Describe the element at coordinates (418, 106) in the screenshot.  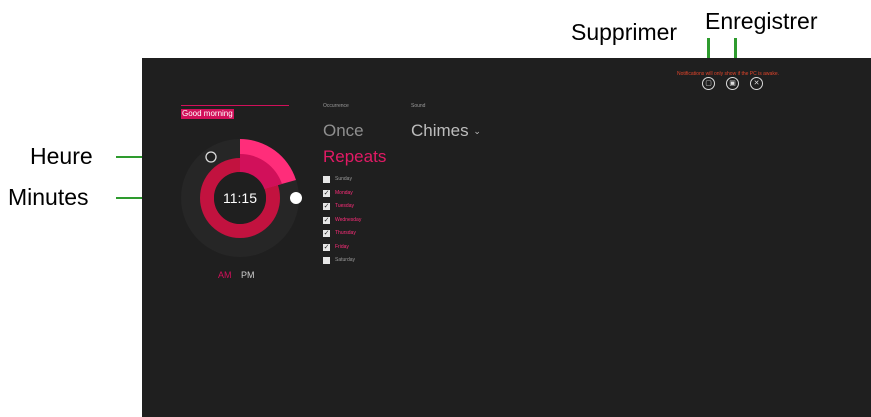
I see `sound-heading: Sound` at that location.